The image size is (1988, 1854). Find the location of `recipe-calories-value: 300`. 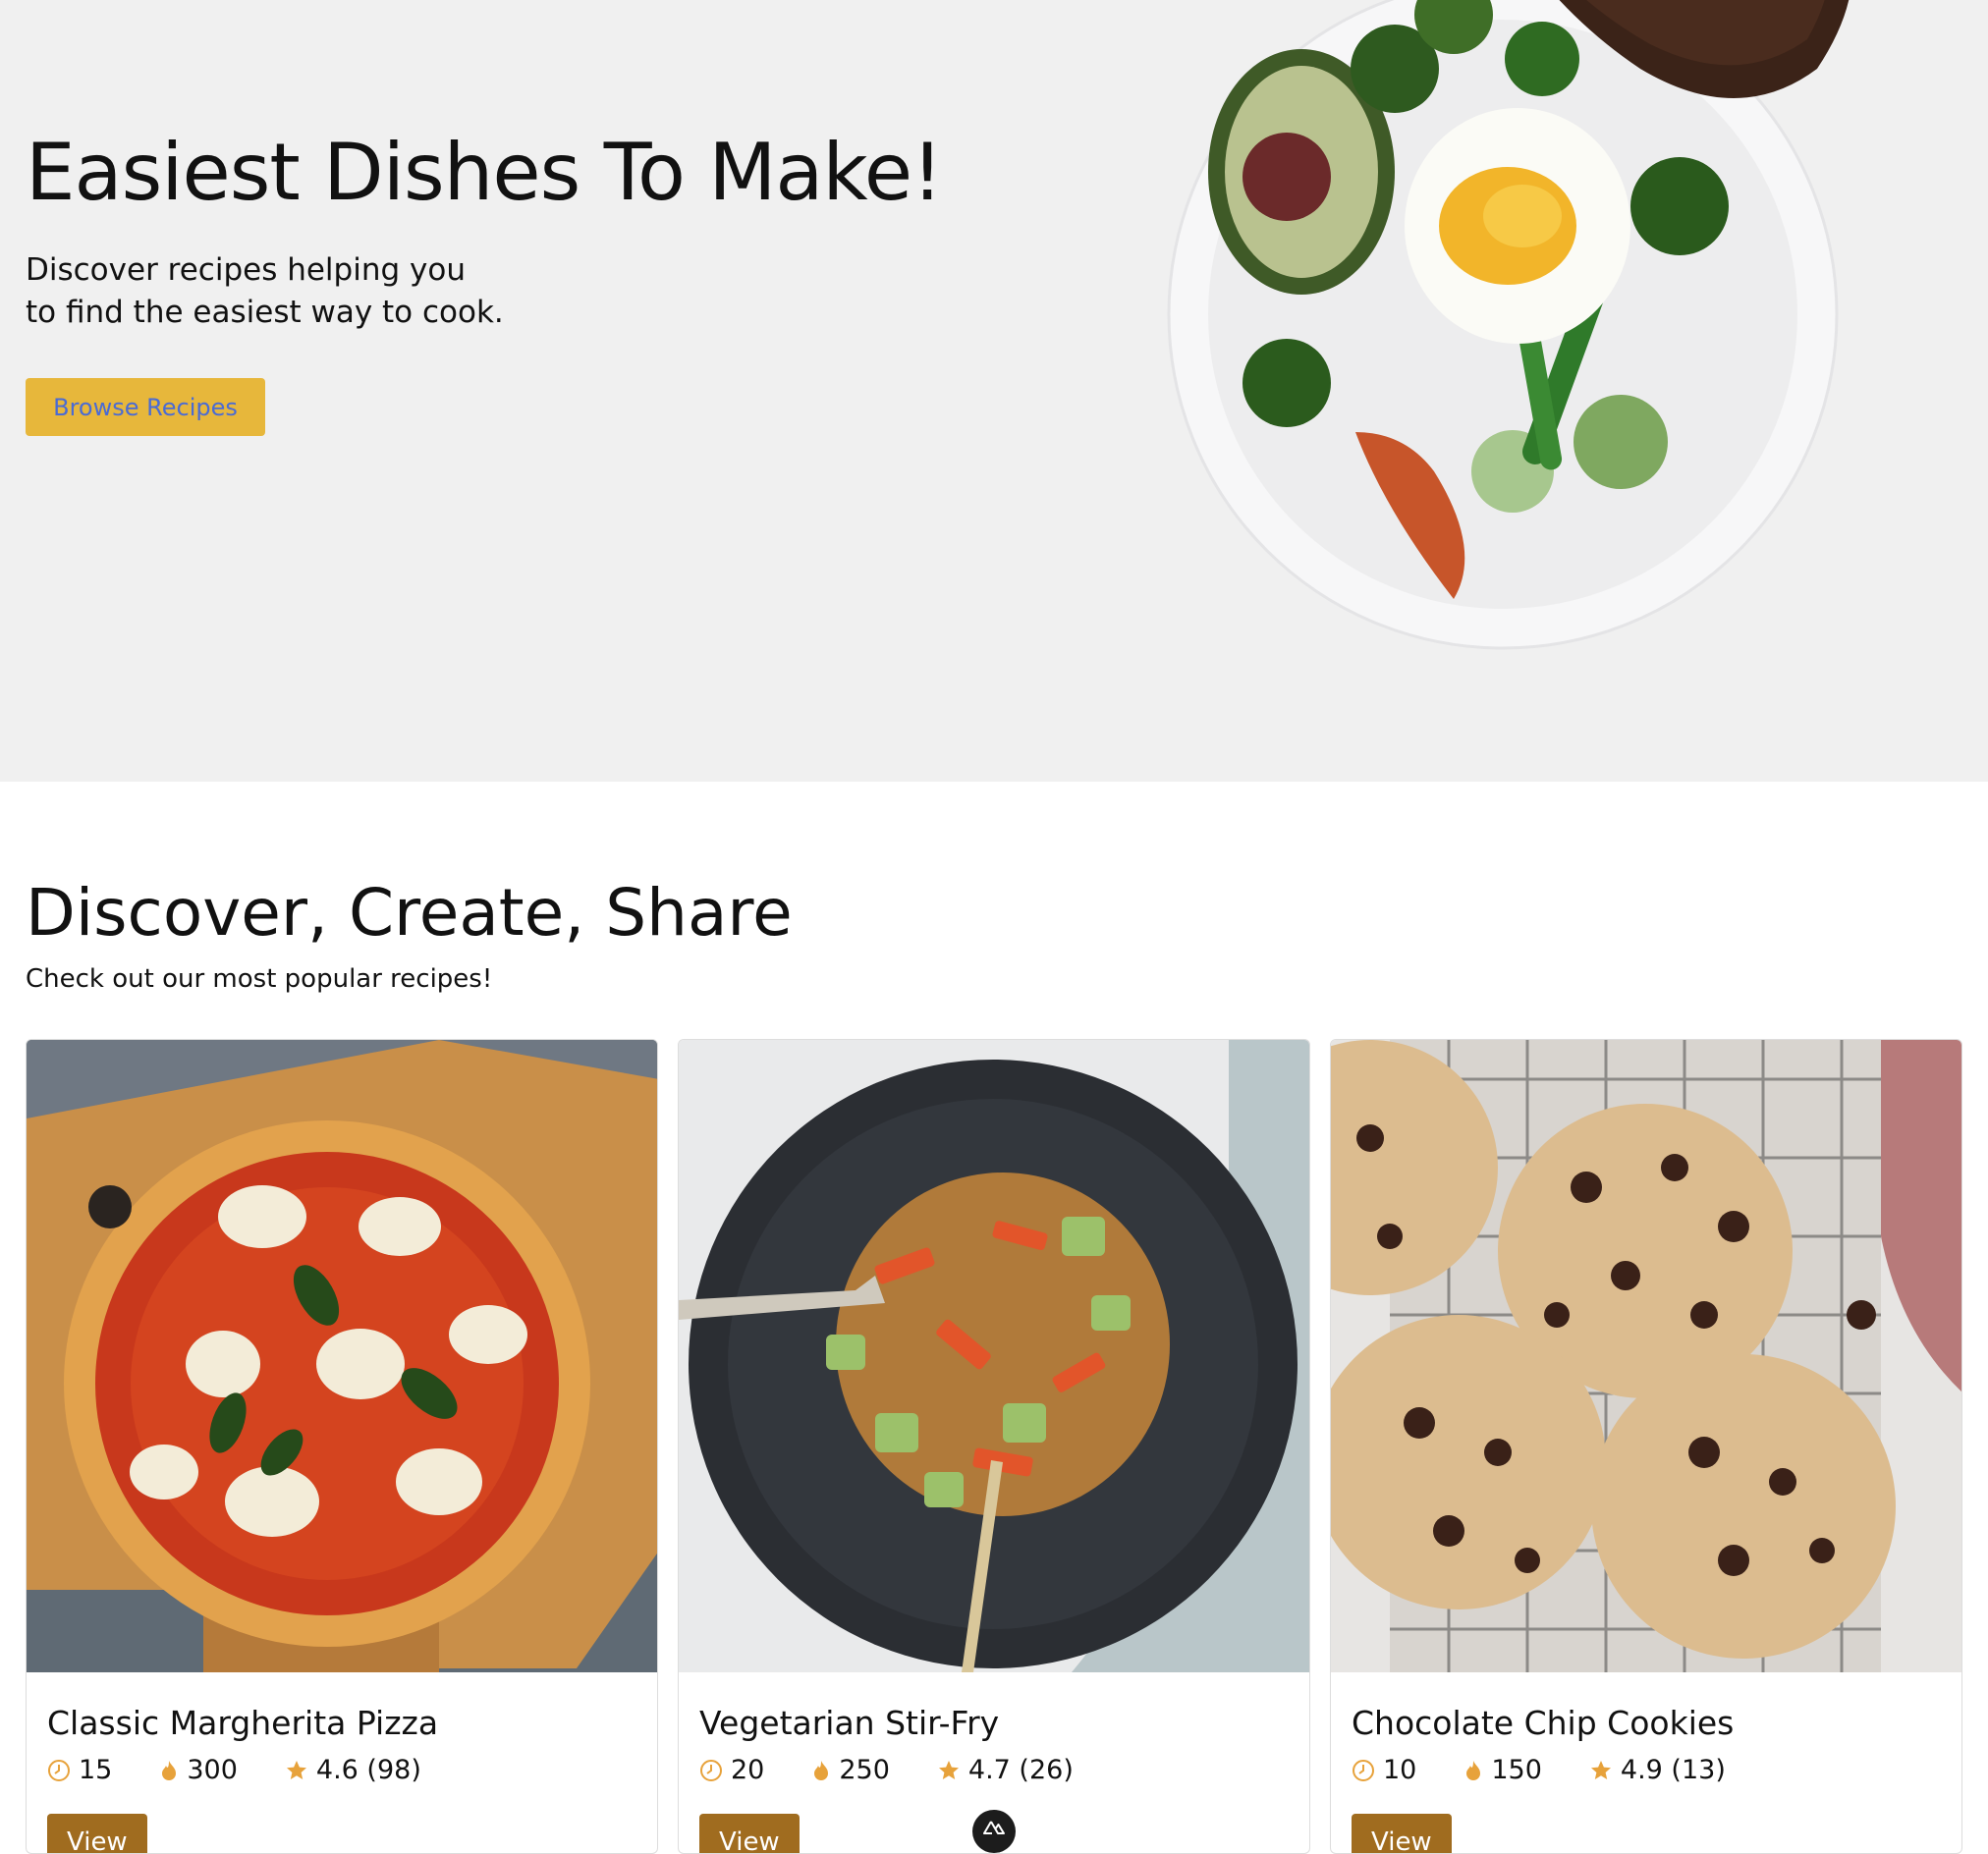

recipe-calories-value: 300 is located at coordinates (212, 1770).